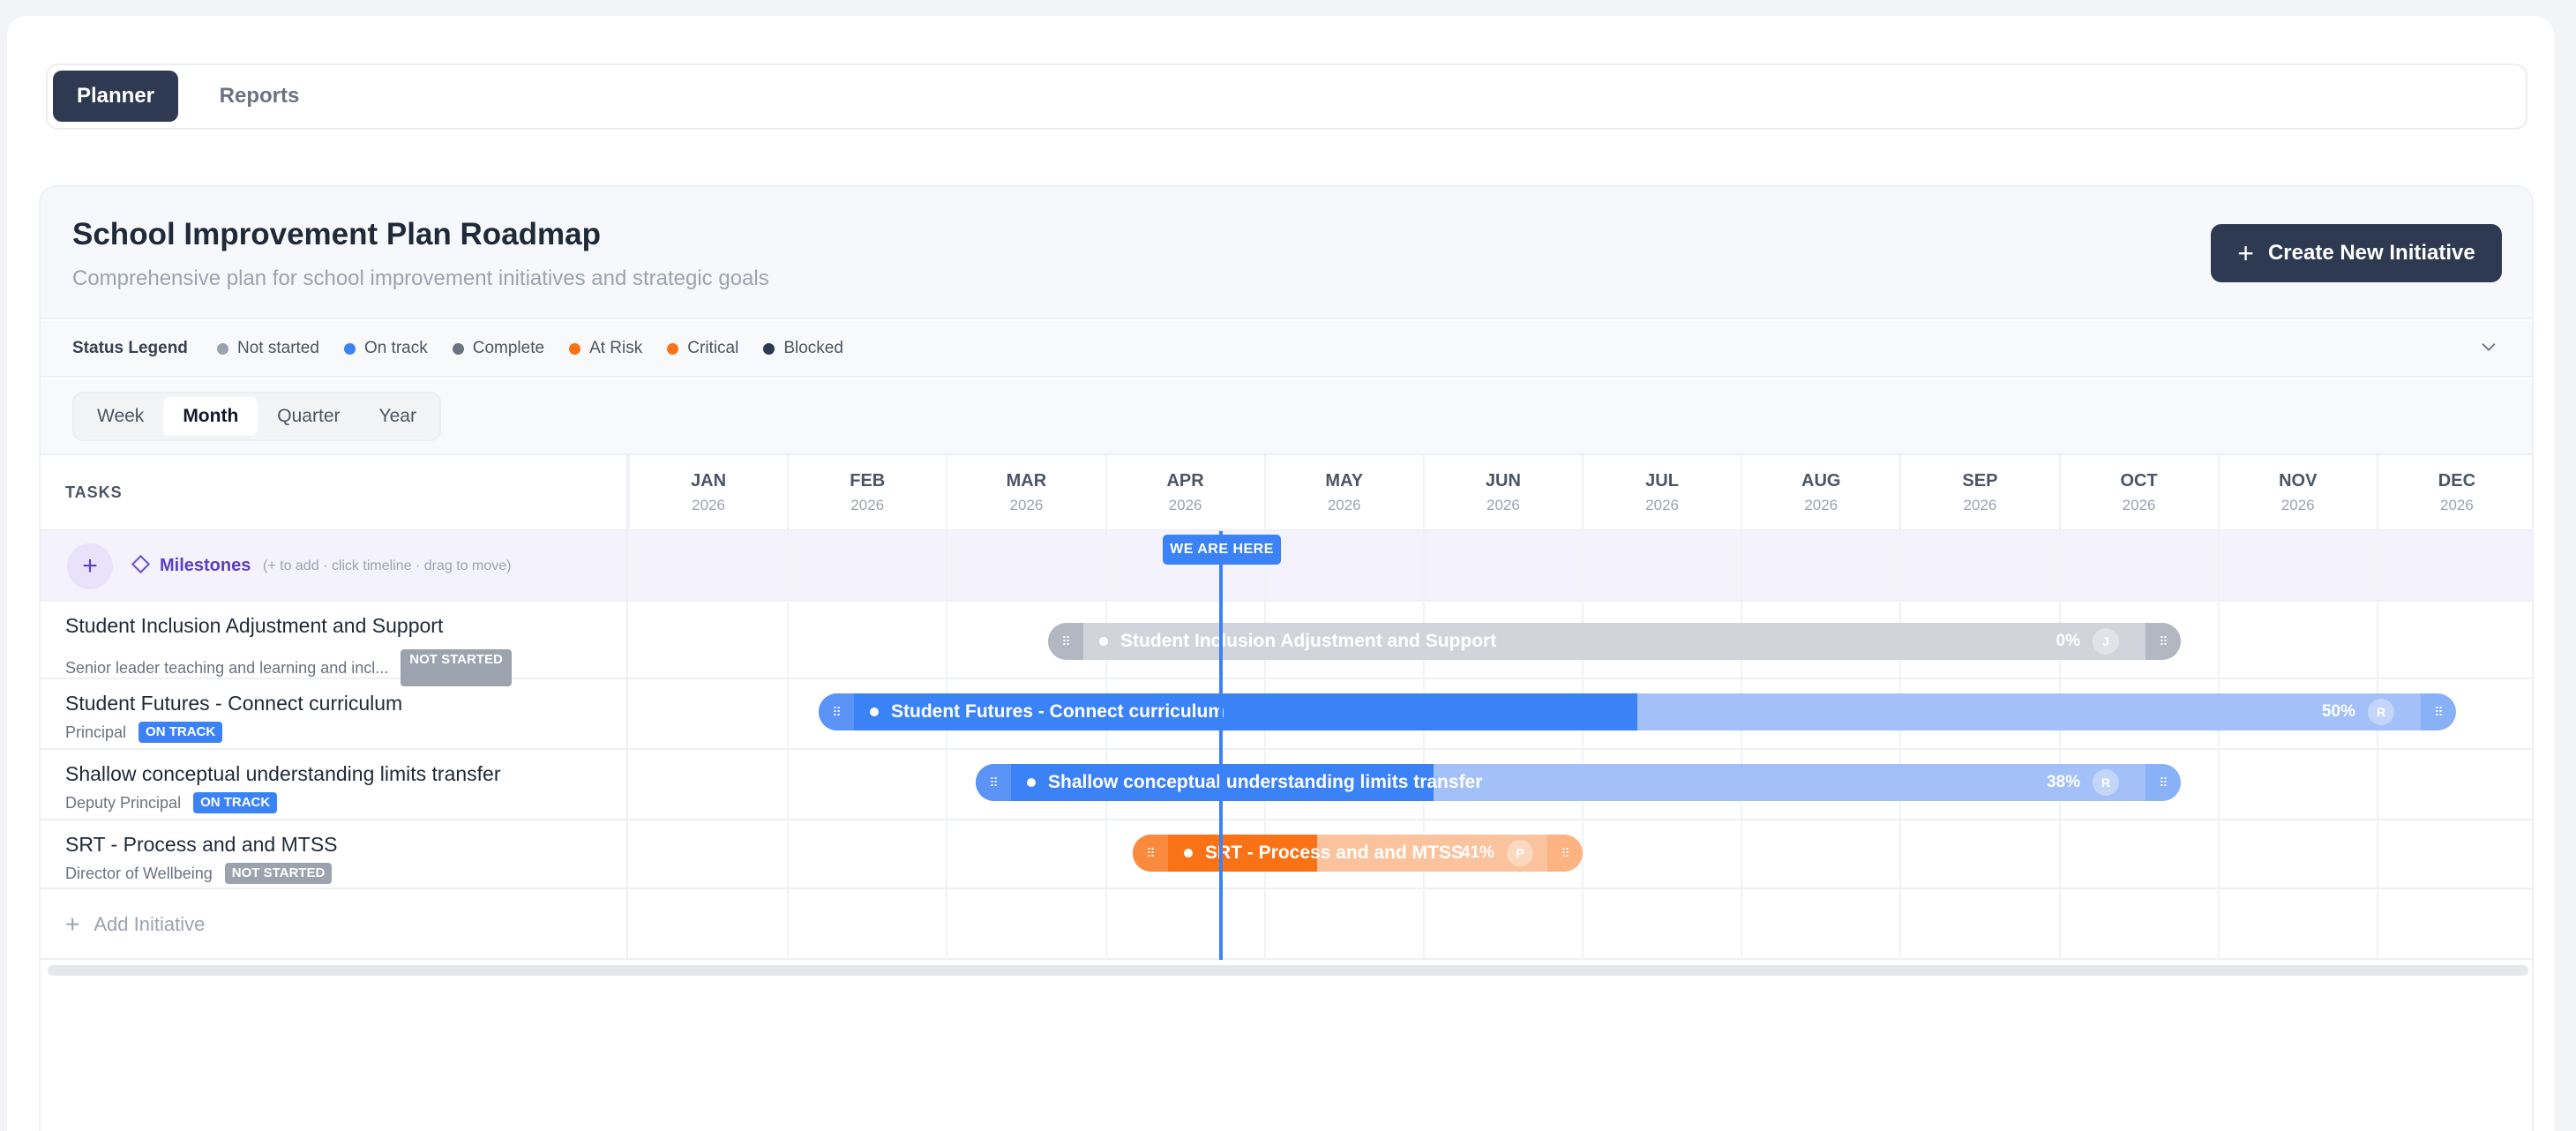 The height and width of the screenshot is (1131, 2576). I want to click on month-label: OCT, so click(2139, 481).